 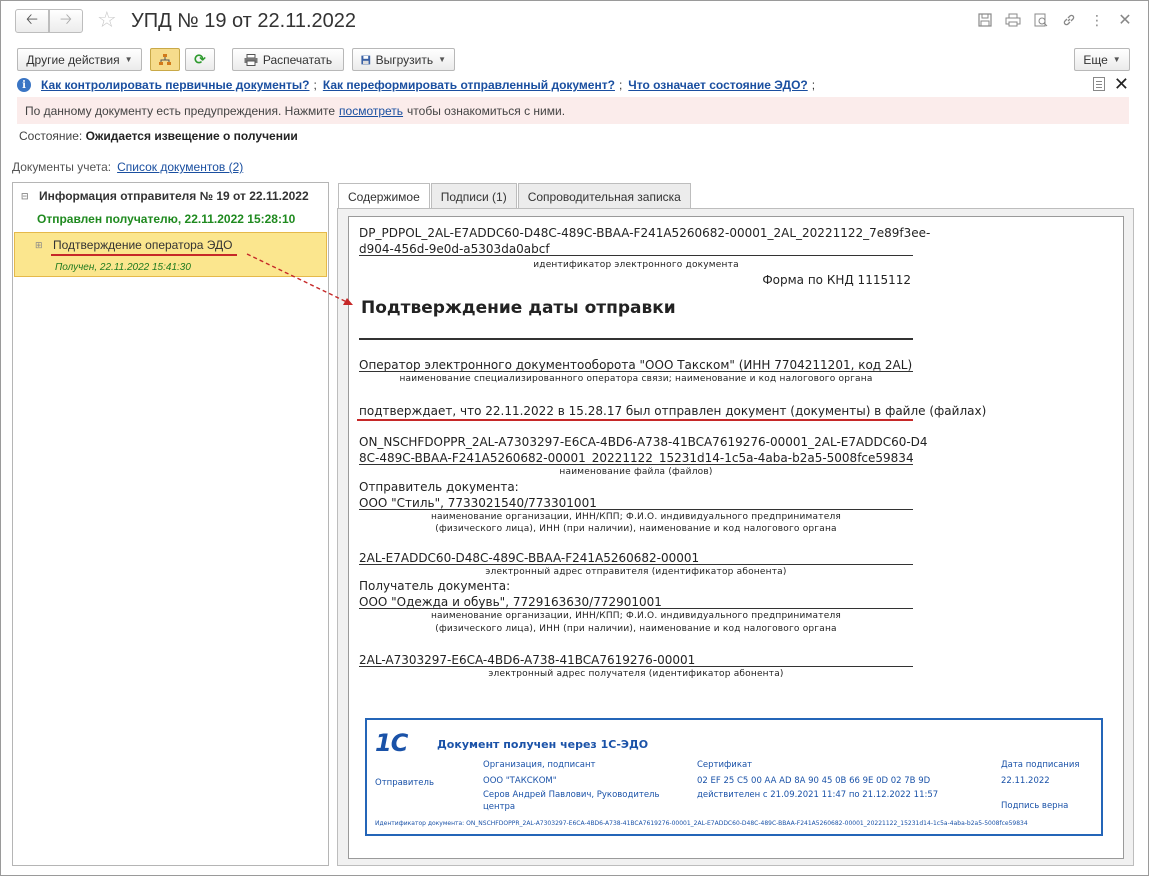 I want to click on 1c-logo: 1С, so click(x=391, y=743).